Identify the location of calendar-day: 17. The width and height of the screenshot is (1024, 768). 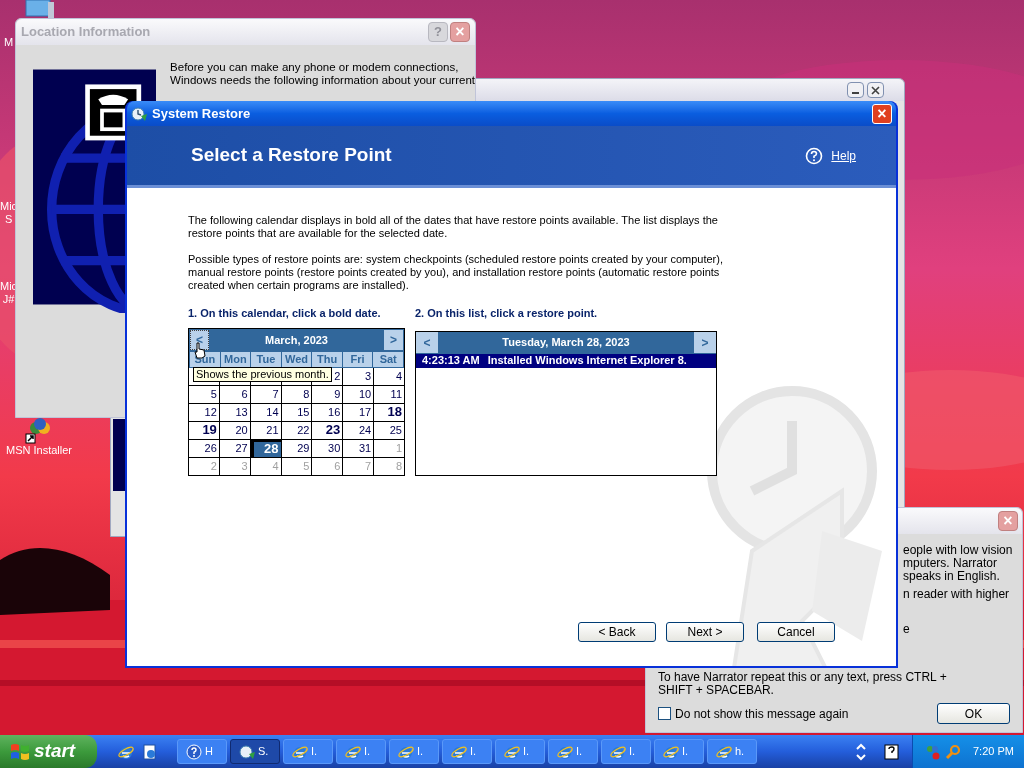
(358, 412).